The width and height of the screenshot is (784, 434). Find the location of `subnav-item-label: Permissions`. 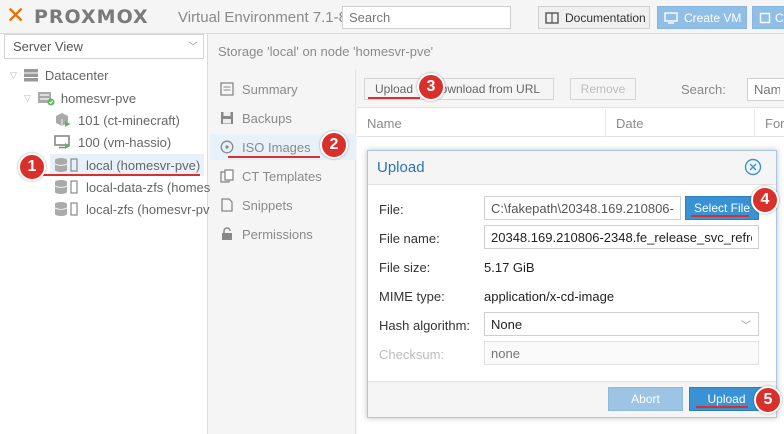

subnav-item-label: Permissions is located at coordinates (277, 234).